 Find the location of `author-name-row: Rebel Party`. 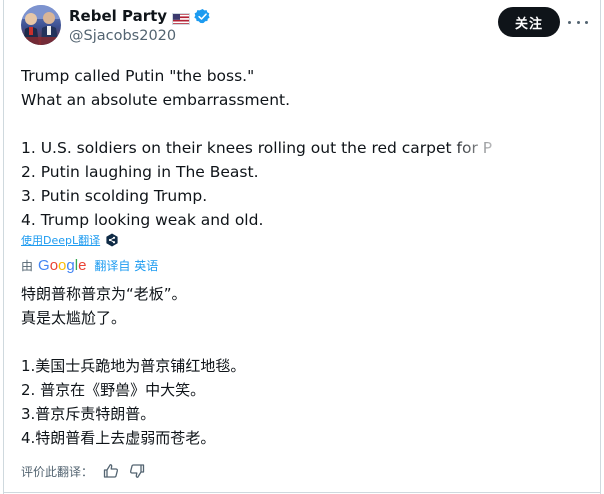

author-name-row: Rebel Party is located at coordinates (140, 16).